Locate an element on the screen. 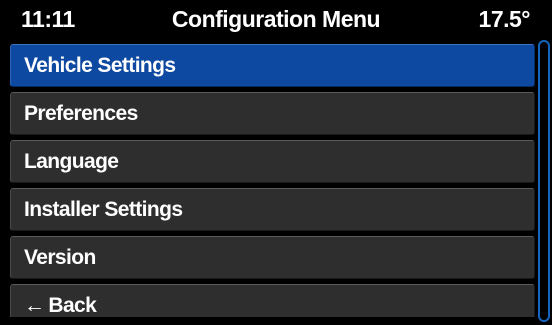 The image size is (552, 325). menu-item-label: Version is located at coordinates (60, 257).